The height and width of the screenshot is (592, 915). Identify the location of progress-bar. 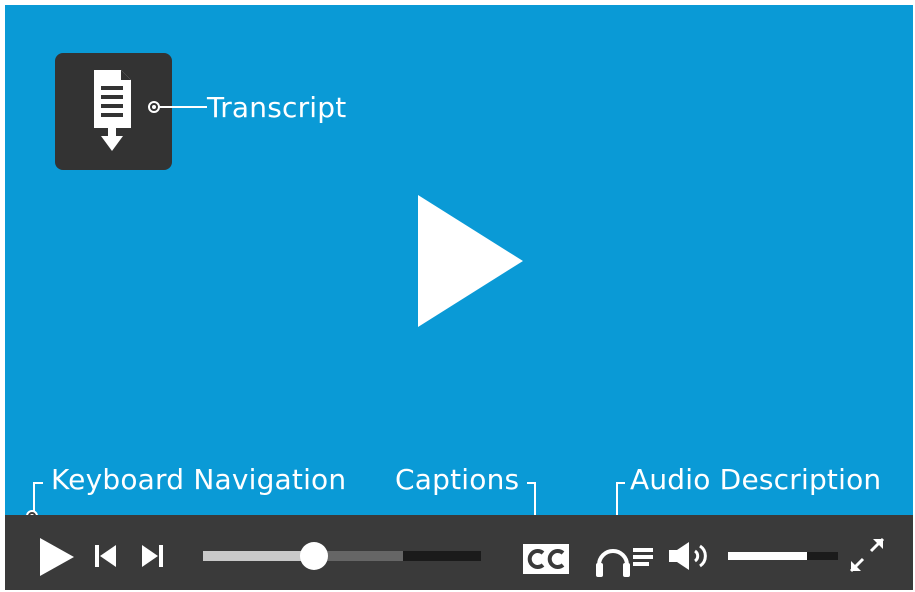
(342, 556).